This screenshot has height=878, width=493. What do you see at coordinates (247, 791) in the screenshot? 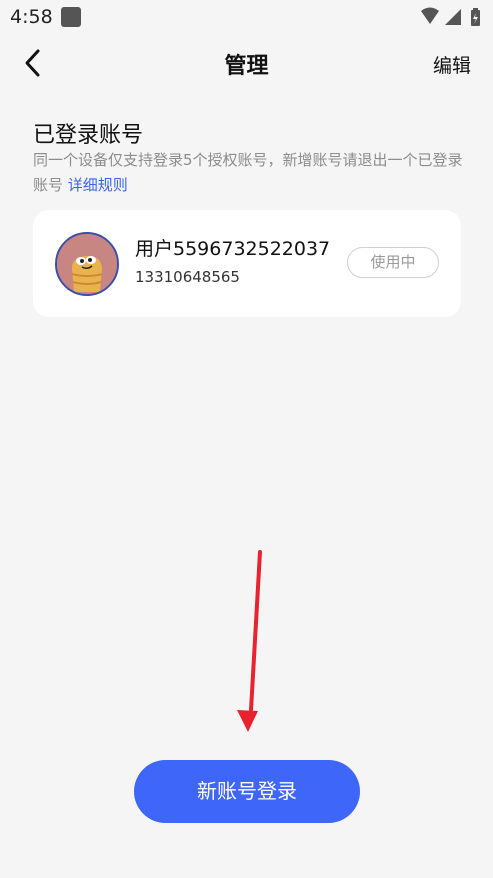
I see `new-account-login-button: 新账号登录` at bounding box center [247, 791].